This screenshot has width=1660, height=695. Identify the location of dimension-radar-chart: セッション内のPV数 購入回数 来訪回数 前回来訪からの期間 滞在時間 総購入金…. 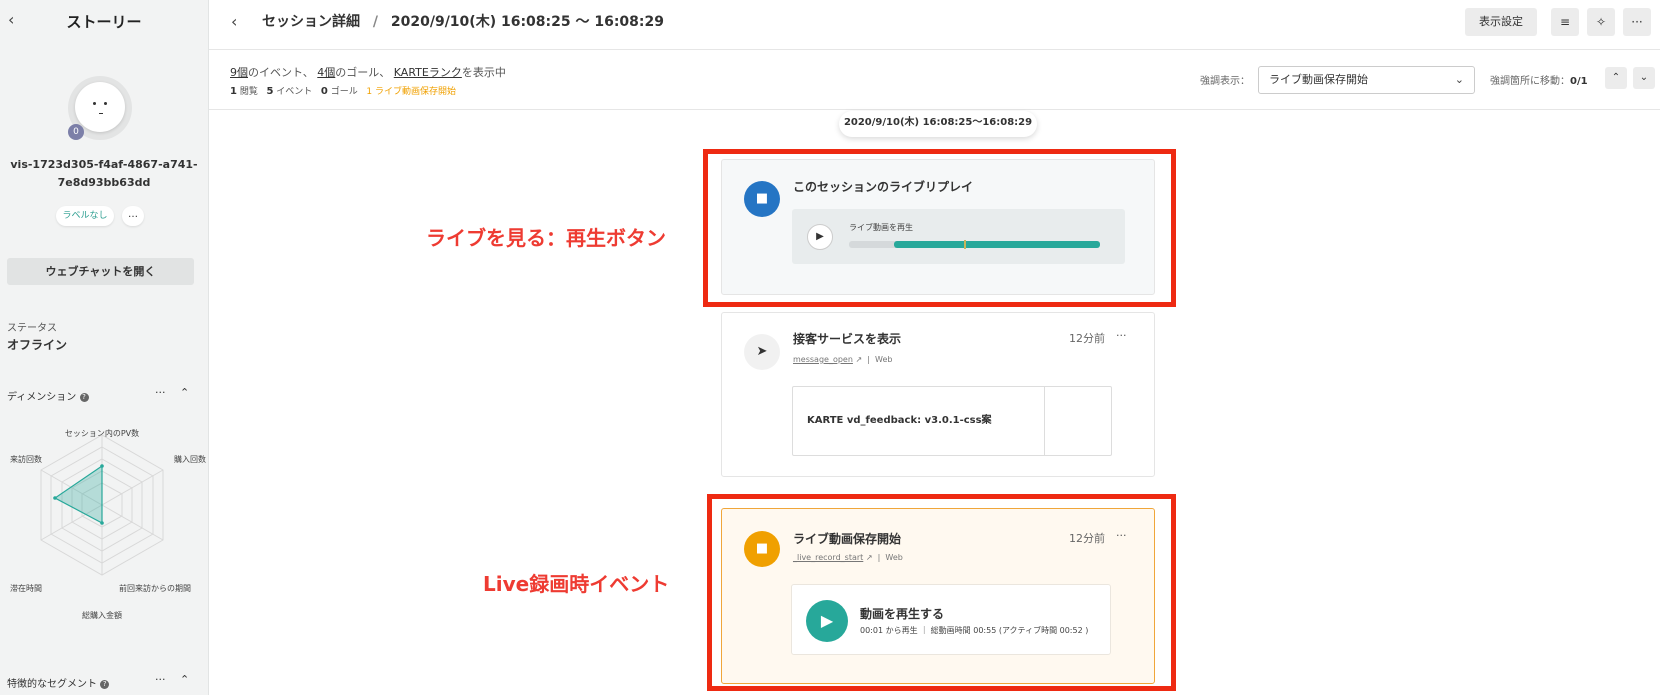
(108, 524).